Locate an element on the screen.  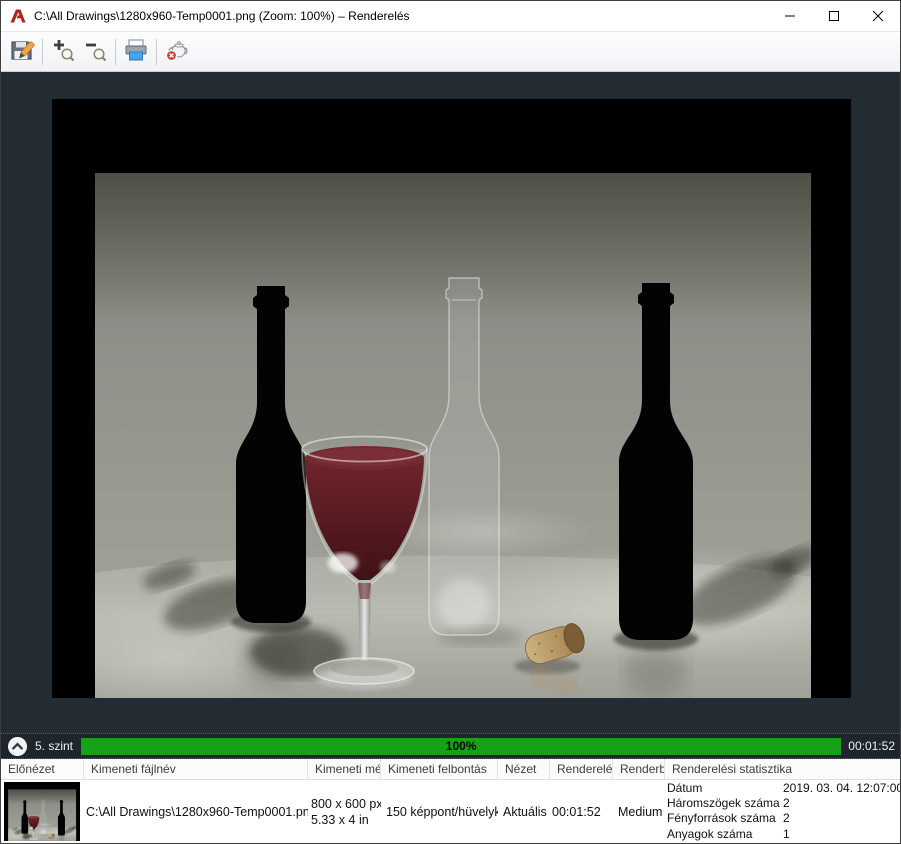
save-button is located at coordinates (22, 52).